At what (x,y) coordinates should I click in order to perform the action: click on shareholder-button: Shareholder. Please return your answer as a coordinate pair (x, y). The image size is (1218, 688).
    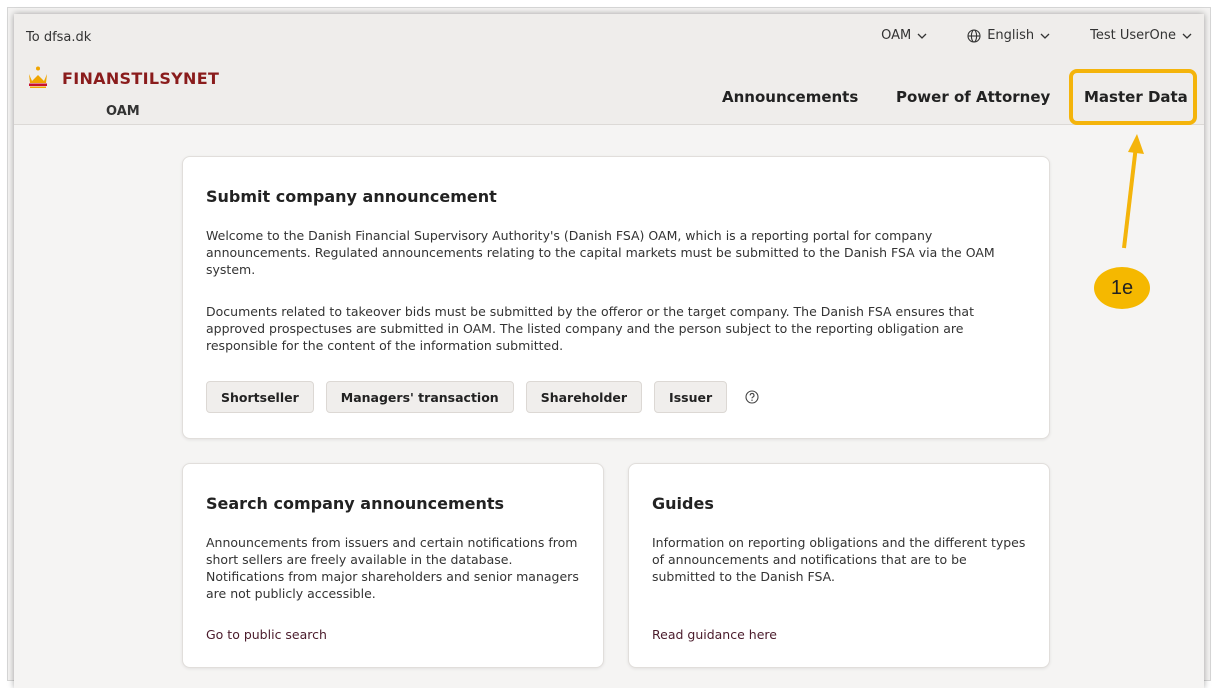
    Looking at the image, I should click on (584, 397).